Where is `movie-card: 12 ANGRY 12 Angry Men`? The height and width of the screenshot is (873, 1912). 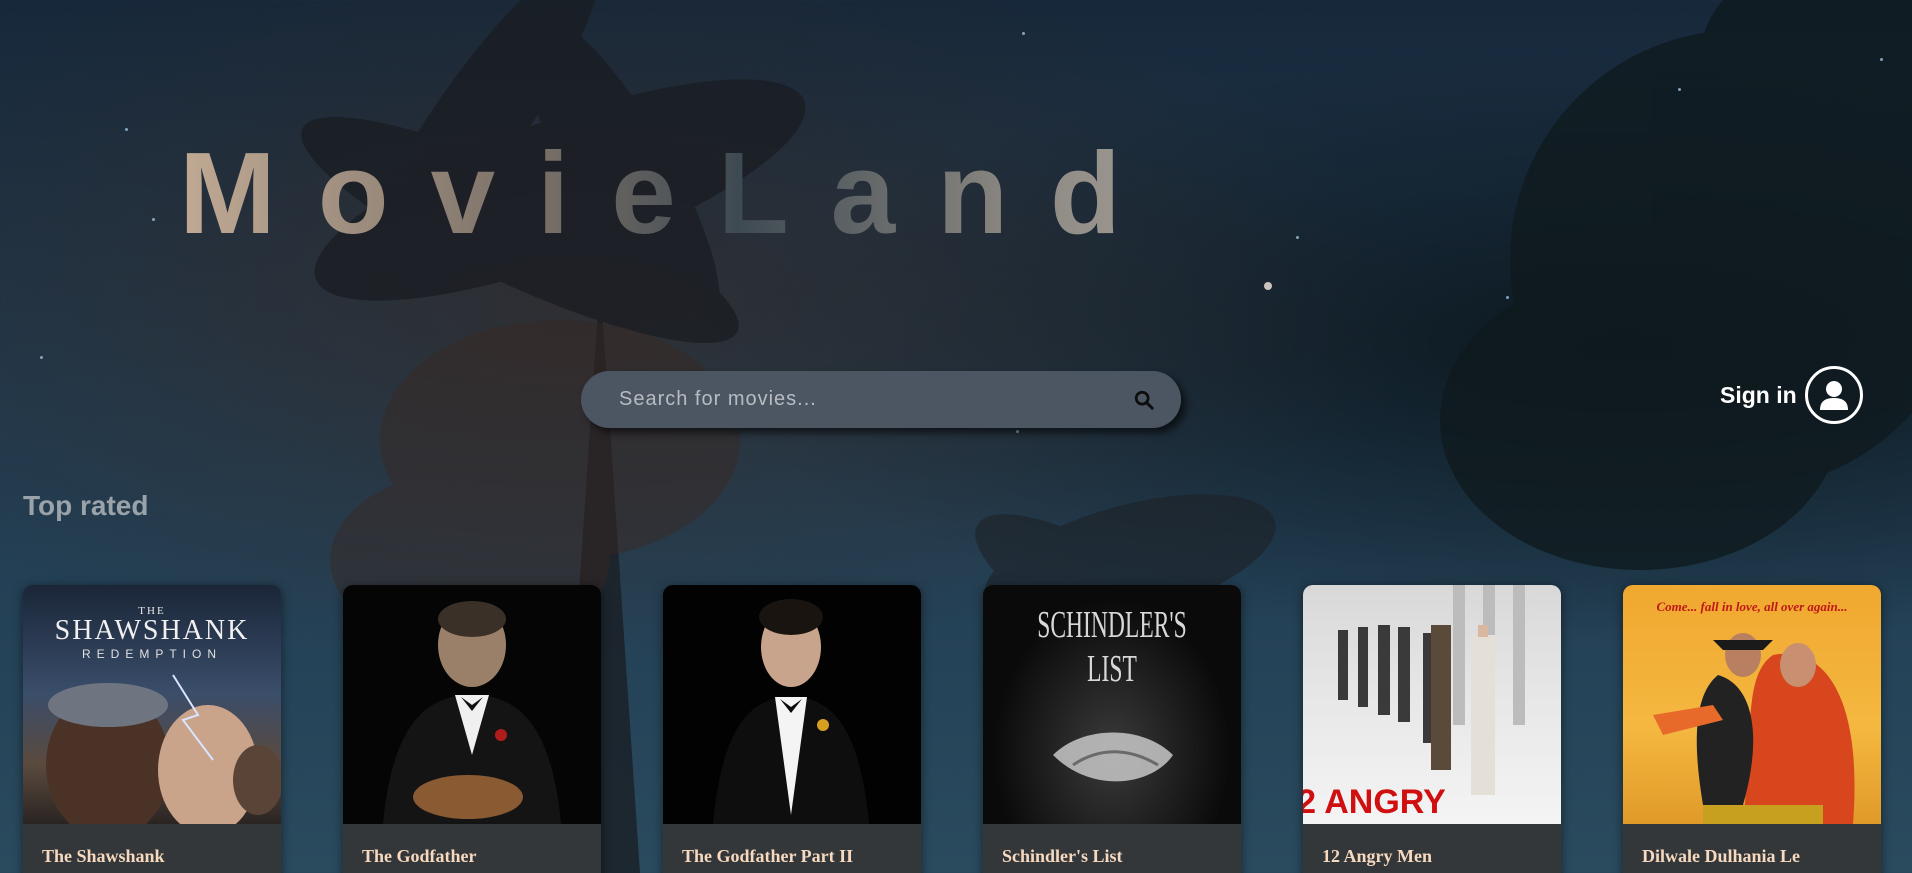 movie-card: 12 ANGRY 12 Angry Men is located at coordinates (1432, 729).